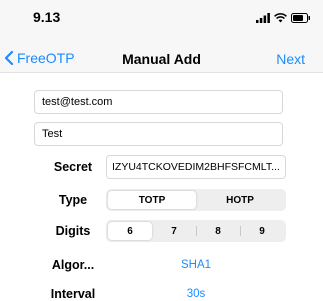  I want to click on next-button: Next, so click(290, 59).